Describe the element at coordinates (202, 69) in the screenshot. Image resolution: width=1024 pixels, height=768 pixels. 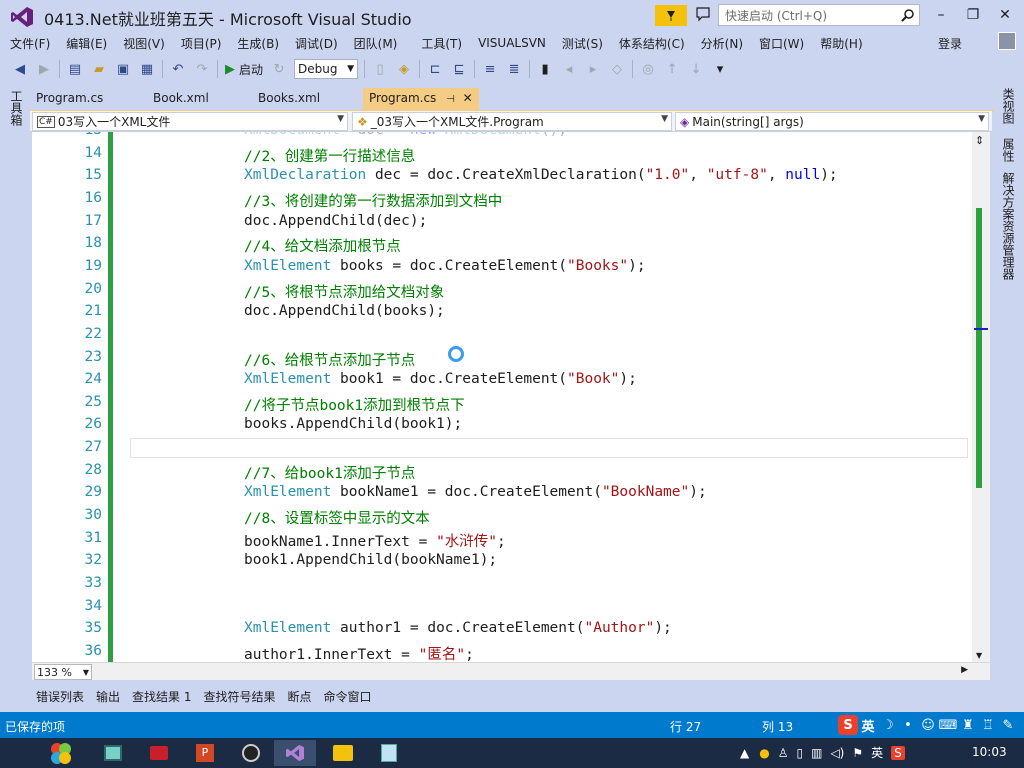
I see `redo-icon: ↷` at that location.